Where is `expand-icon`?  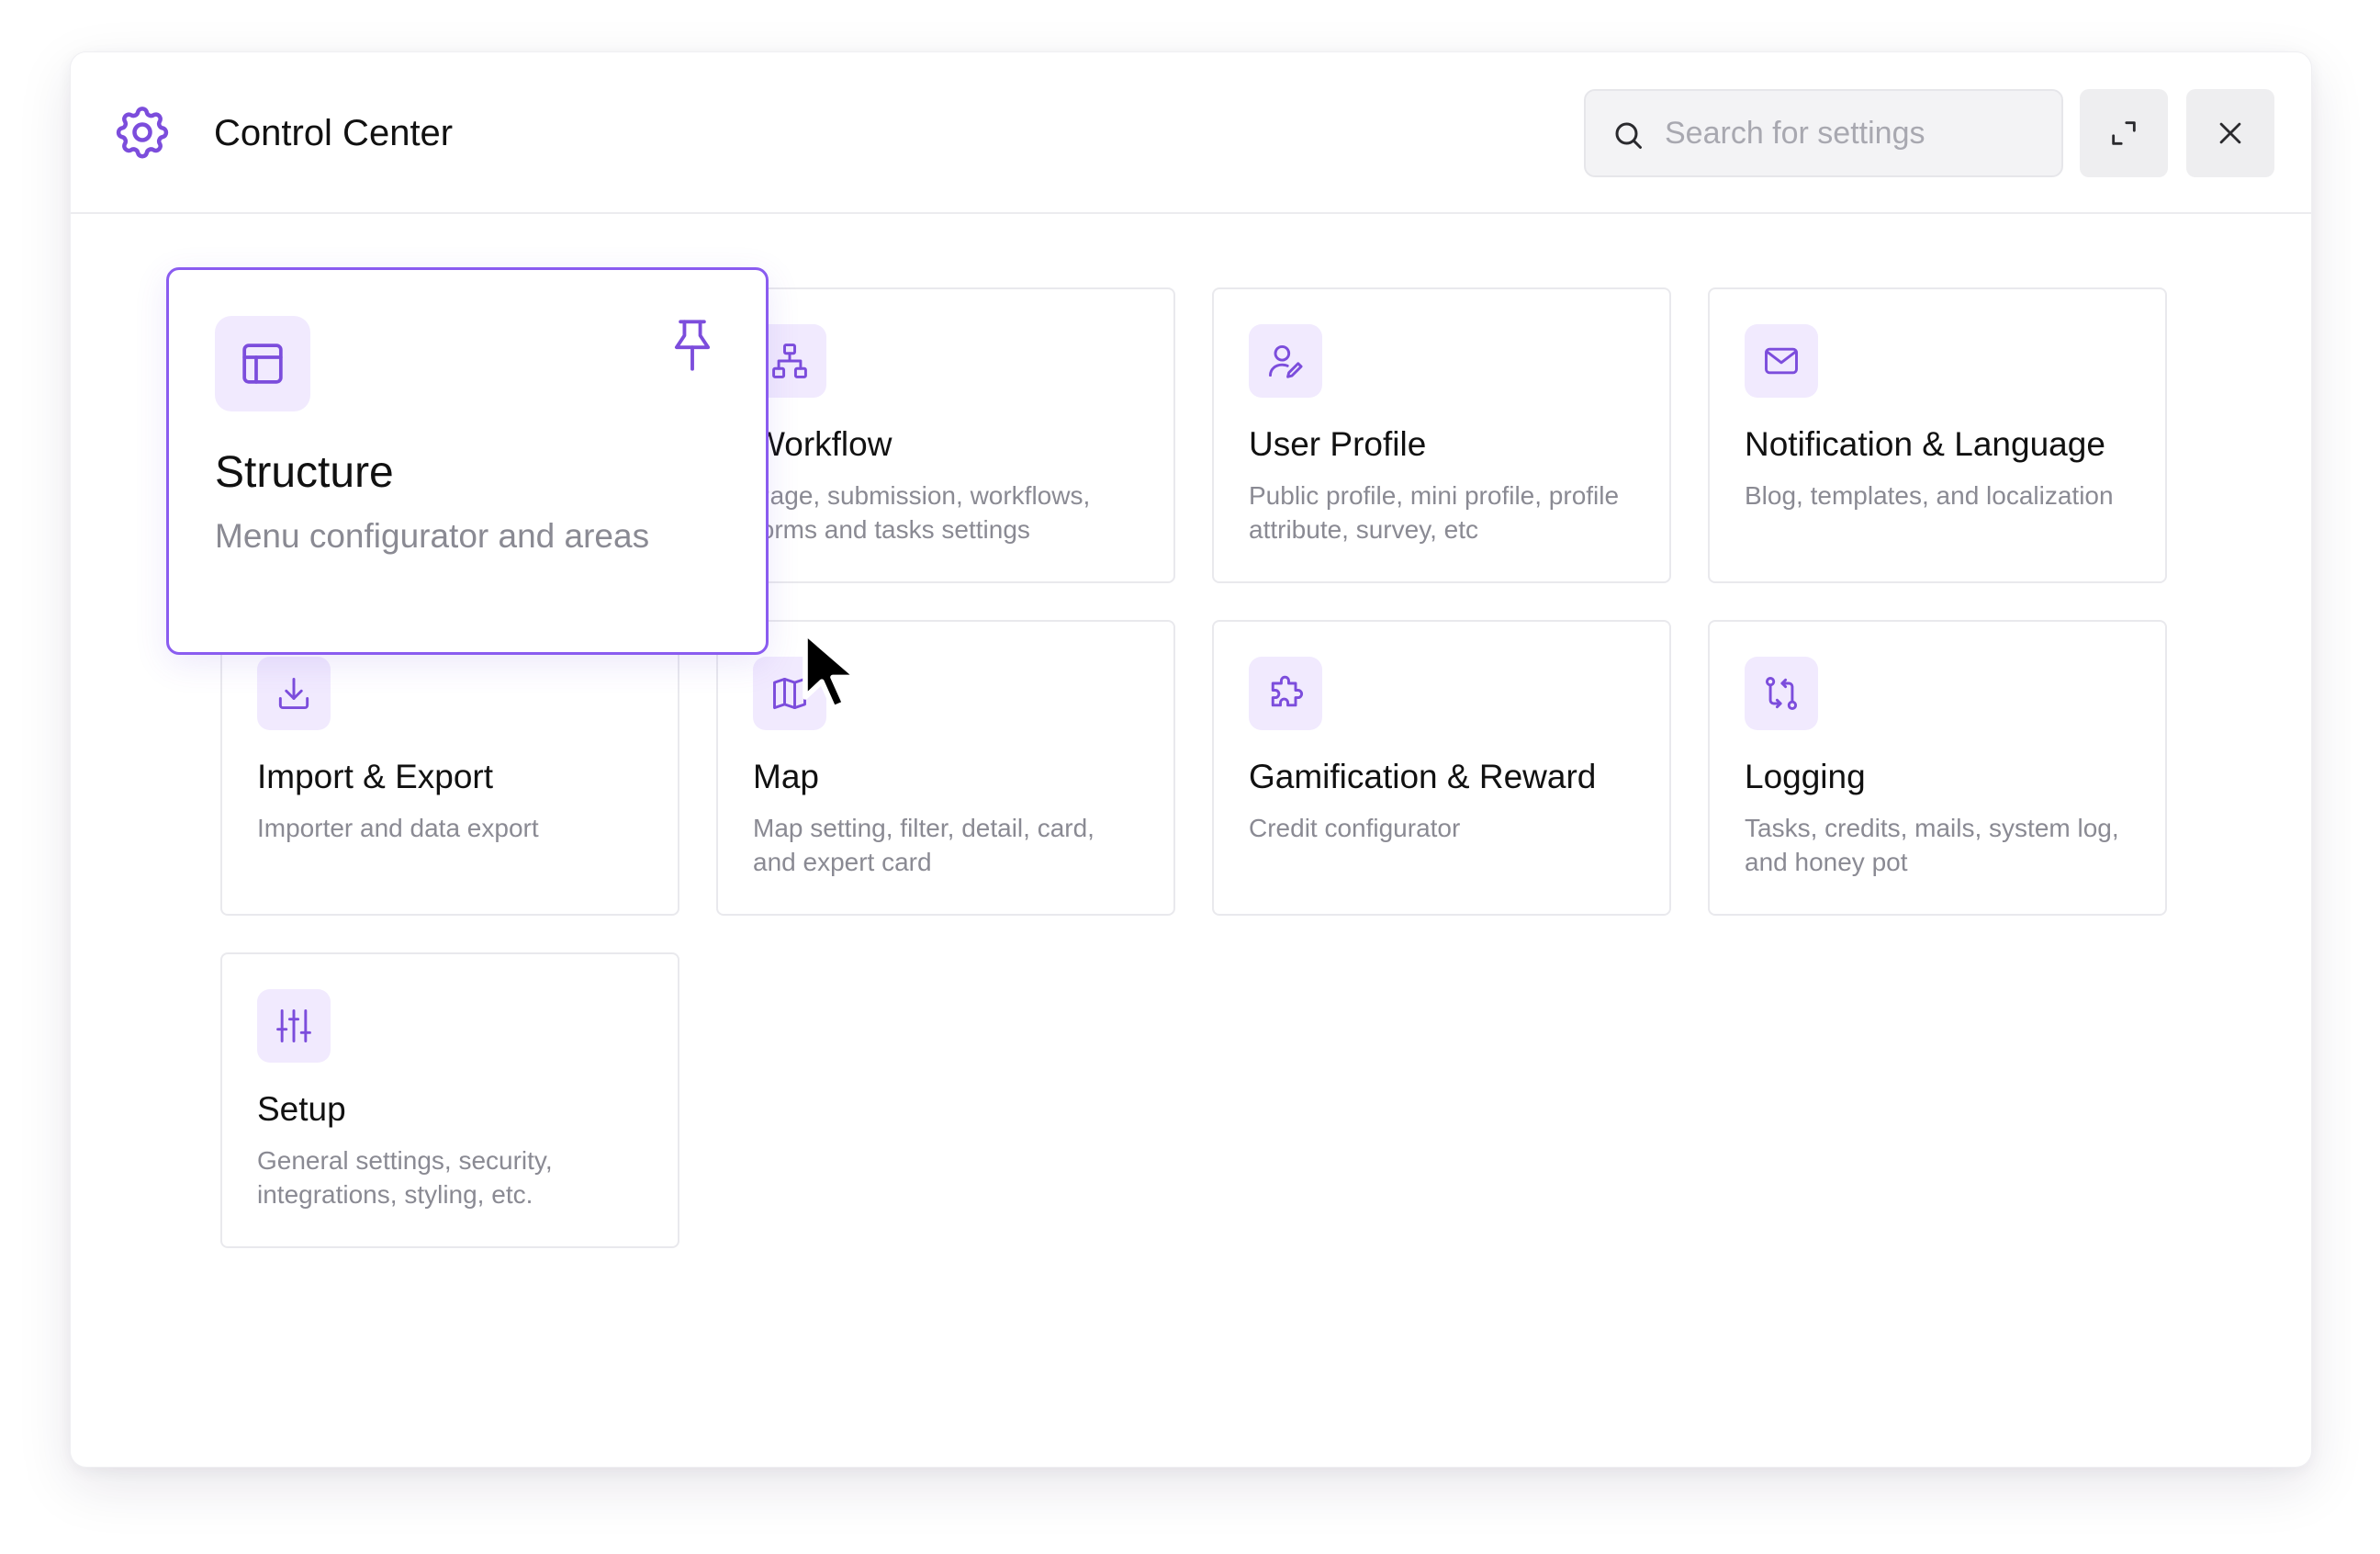 expand-icon is located at coordinates (2124, 133).